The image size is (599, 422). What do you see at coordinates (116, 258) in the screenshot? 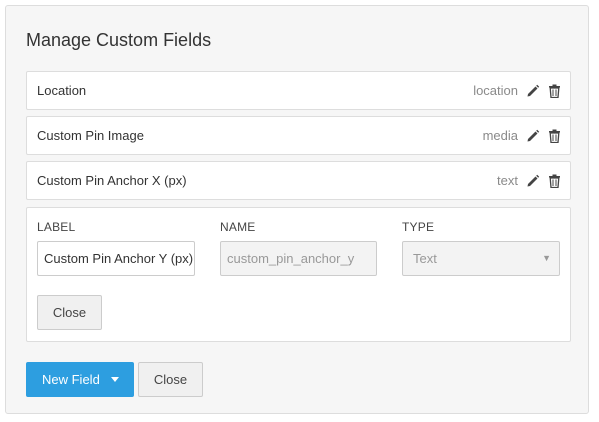
I see `label-input: Custom Pin Anchor Y (px)` at bounding box center [116, 258].